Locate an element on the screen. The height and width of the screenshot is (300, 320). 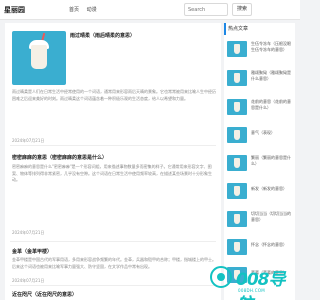
site-logo: 星丽园 is located at coordinates (14, 10).